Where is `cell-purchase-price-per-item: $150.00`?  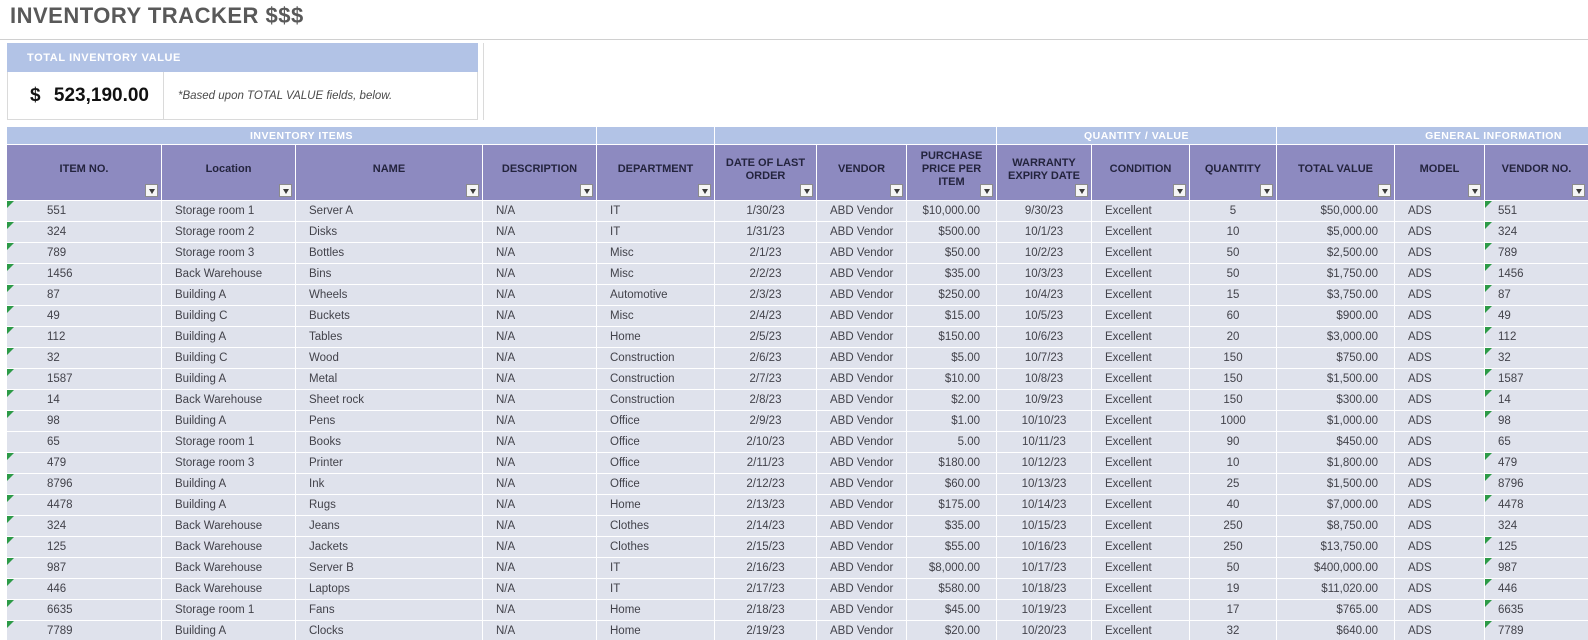 cell-purchase-price-per-item: $150.00 is located at coordinates (952, 337).